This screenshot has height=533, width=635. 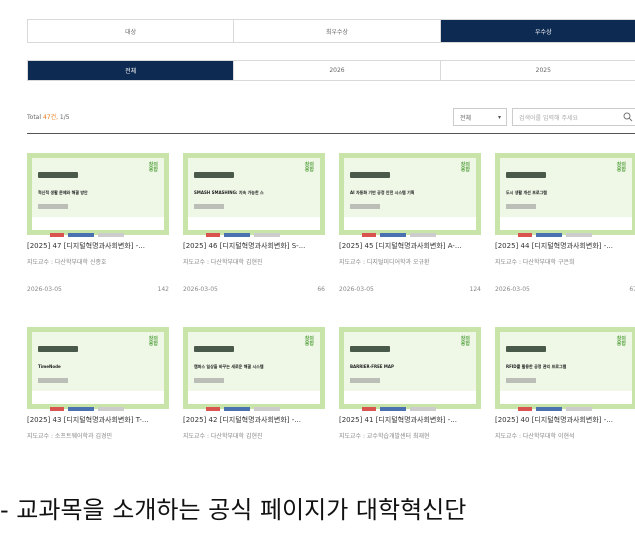 What do you see at coordinates (536, 366) in the screenshot?
I see `thumb-title: RFID를 활용한 공정 관리 프로그램` at bounding box center [536, 366].